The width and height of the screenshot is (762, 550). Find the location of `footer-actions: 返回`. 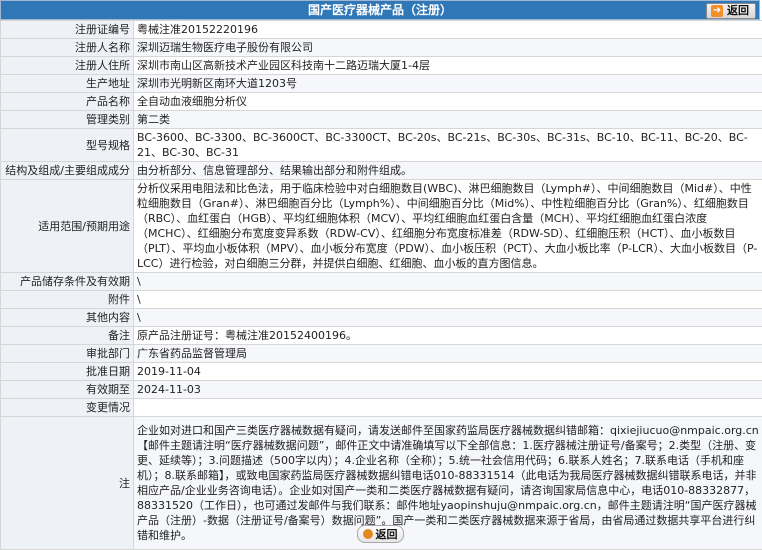

footer-actions: 返回 is located at coordinates (380, 533).